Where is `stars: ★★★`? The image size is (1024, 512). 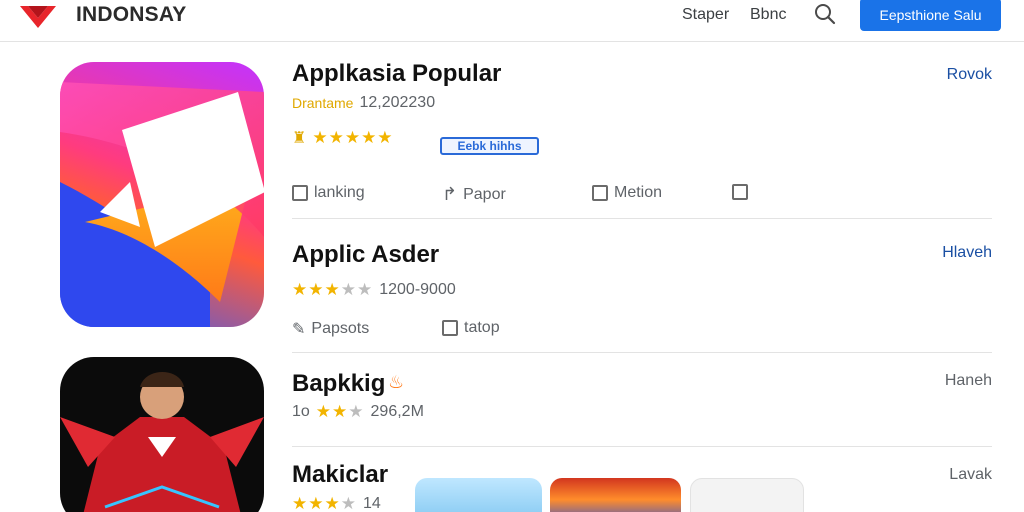 stars: ★★★ is located at coordinates (340, 411).